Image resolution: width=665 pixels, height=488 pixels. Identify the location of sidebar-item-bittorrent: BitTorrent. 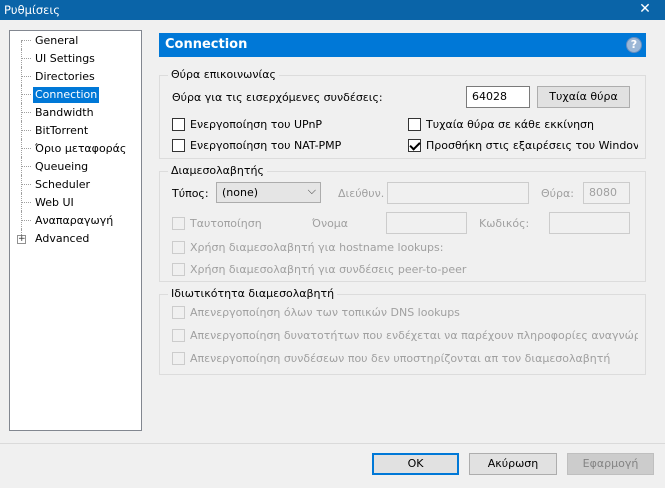
(75, 130).